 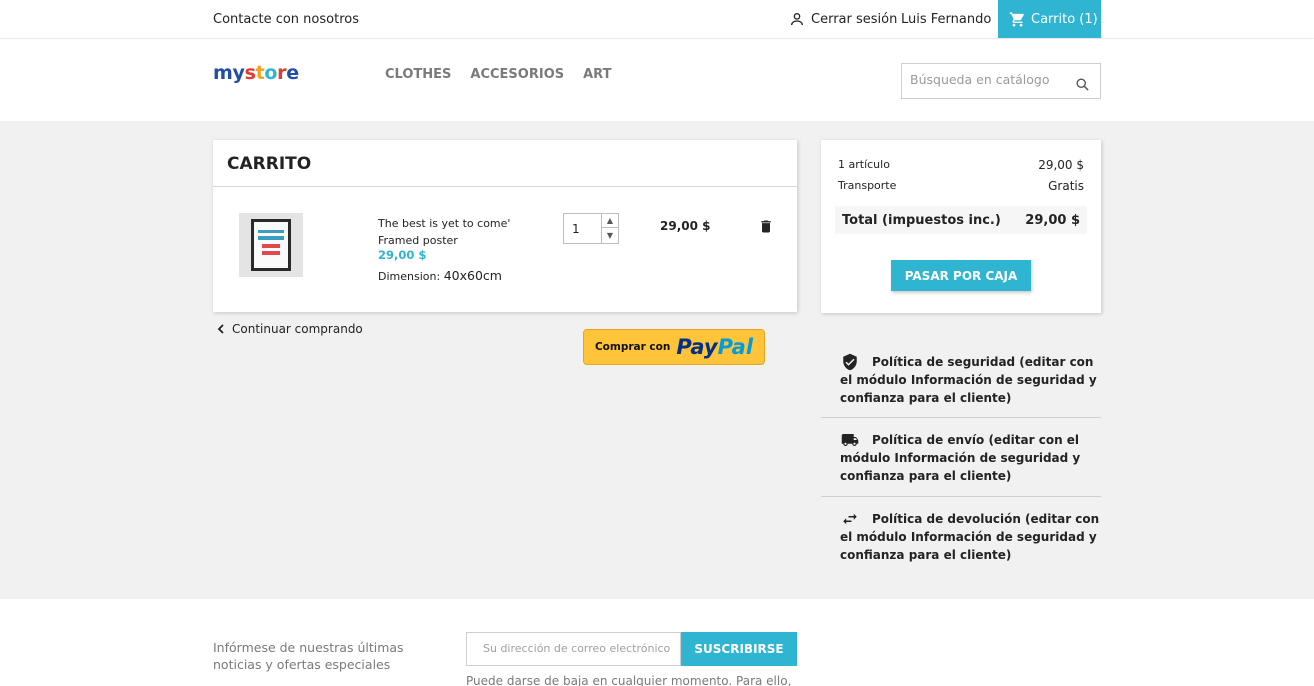 I want to click on product-thumbnail, so click(x=271, y=245).